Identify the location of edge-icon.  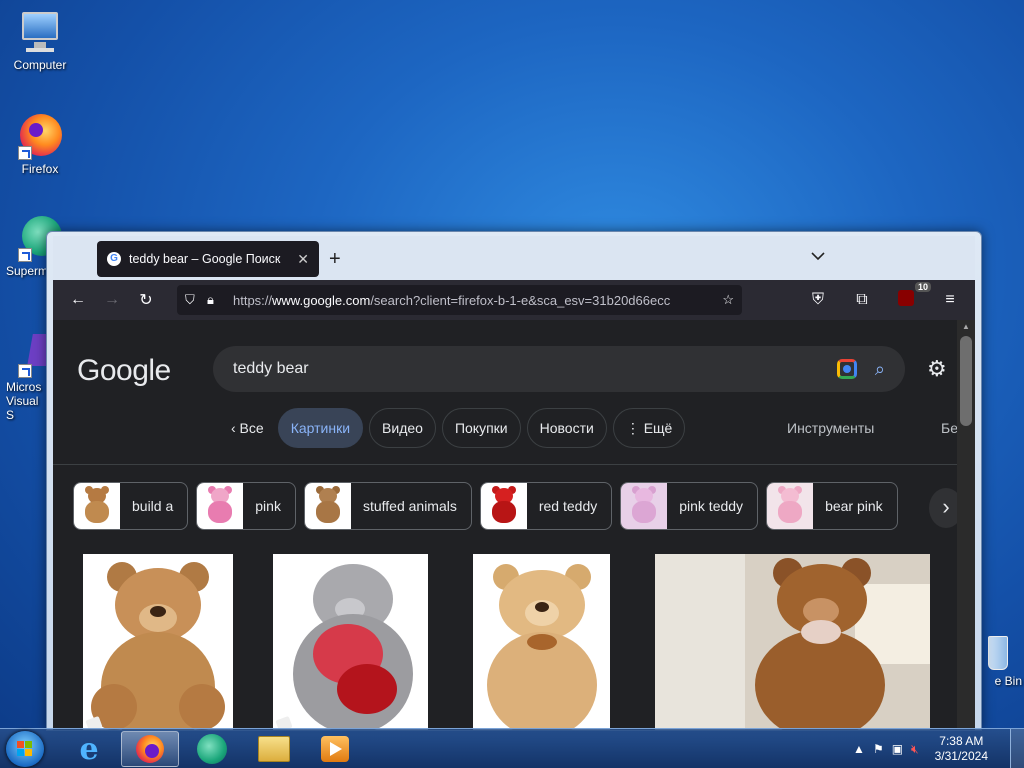
(212, 749).